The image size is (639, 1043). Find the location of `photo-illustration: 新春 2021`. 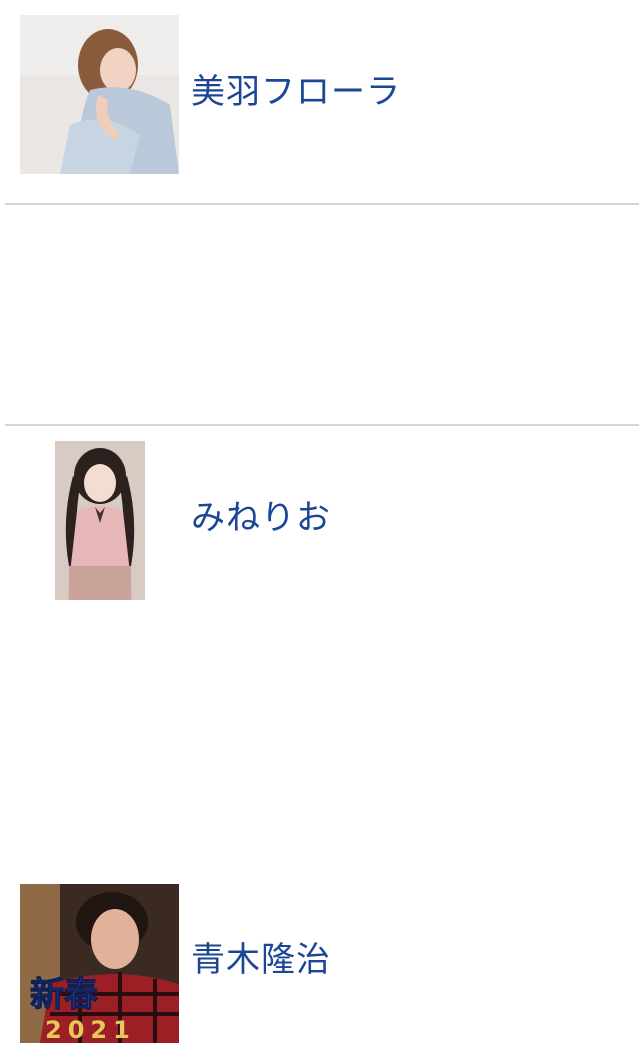

photo-illustration: 新春 2021 is located at coordinates (99, 963).